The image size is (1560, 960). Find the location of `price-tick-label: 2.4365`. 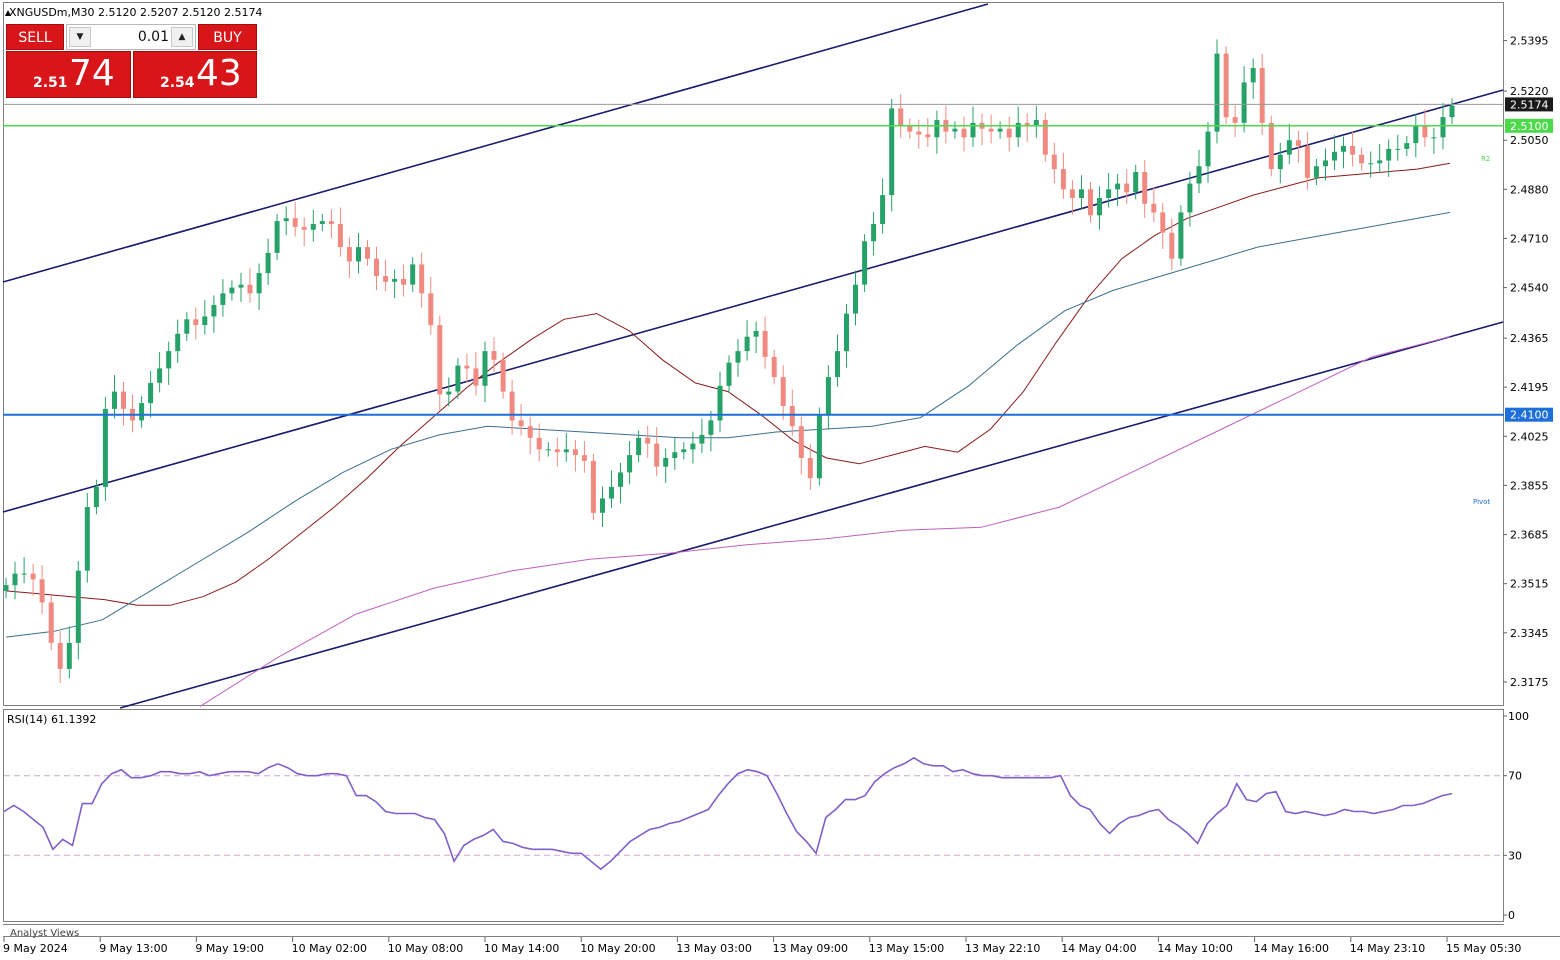

price-tick-label: 2.4365 is located at coordinates (1529, 338).